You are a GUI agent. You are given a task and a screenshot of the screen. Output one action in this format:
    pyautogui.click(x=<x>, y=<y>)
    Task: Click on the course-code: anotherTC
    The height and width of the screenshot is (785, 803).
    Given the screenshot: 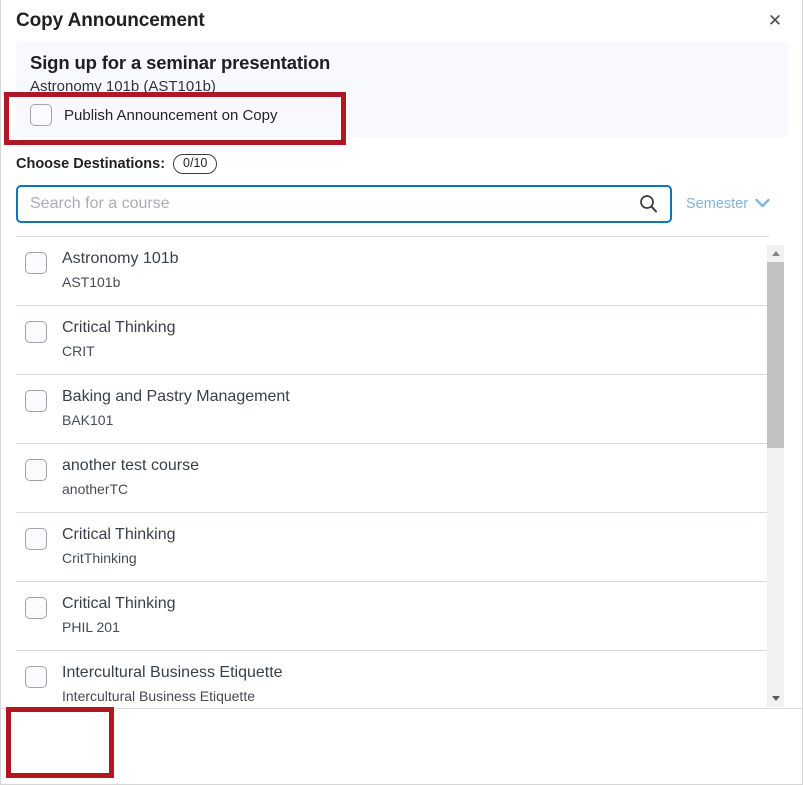 What is the action you would take?
    pyautogui.click(x=95, y=488)
    